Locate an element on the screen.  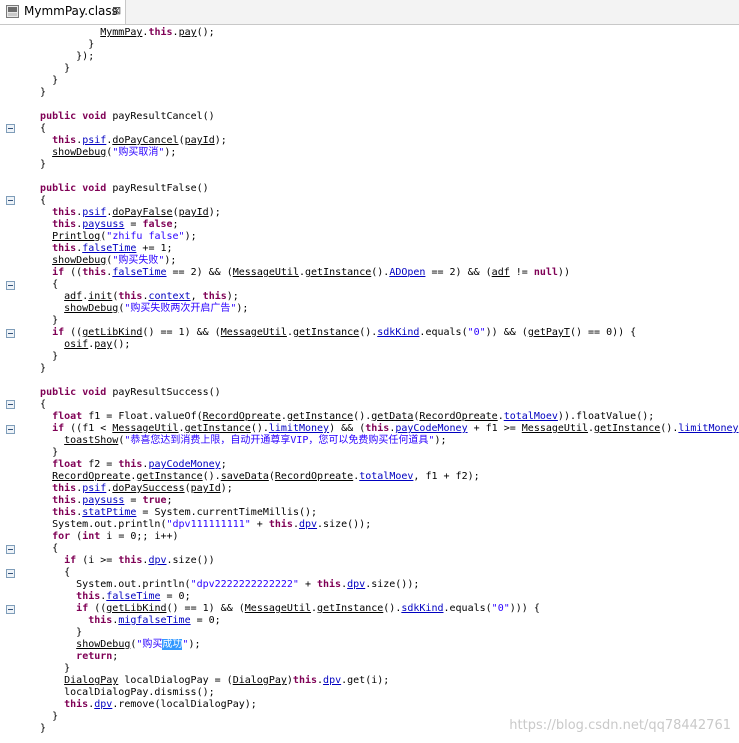
tab-mymmpay-class: MymmPay.class ⊠ is located at coordinates (63, 12).